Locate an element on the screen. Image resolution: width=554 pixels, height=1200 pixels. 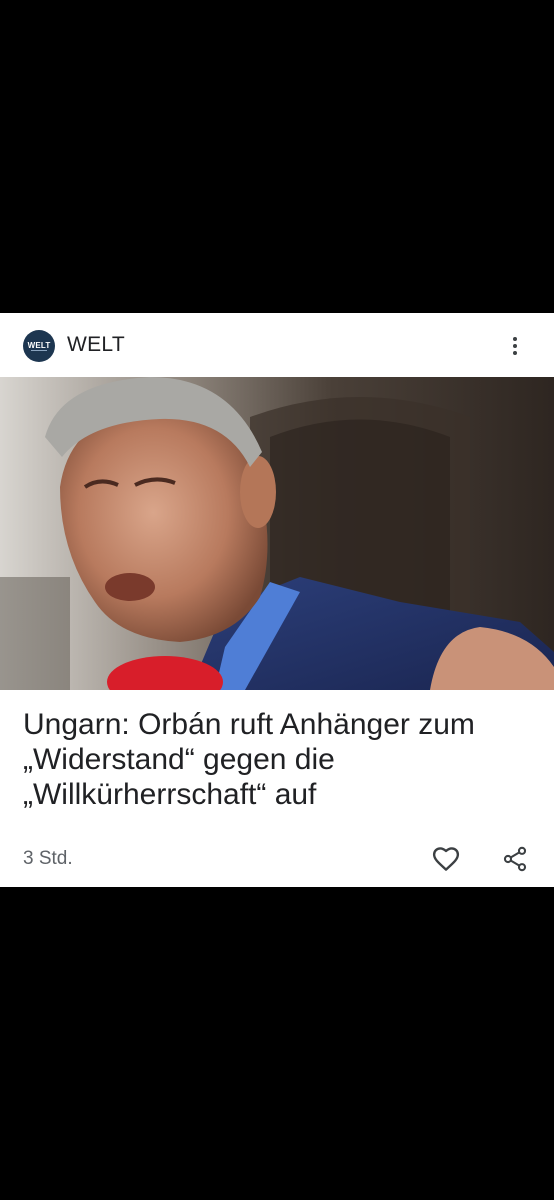
source-logo: WELT is located at coordinates (39, 346).